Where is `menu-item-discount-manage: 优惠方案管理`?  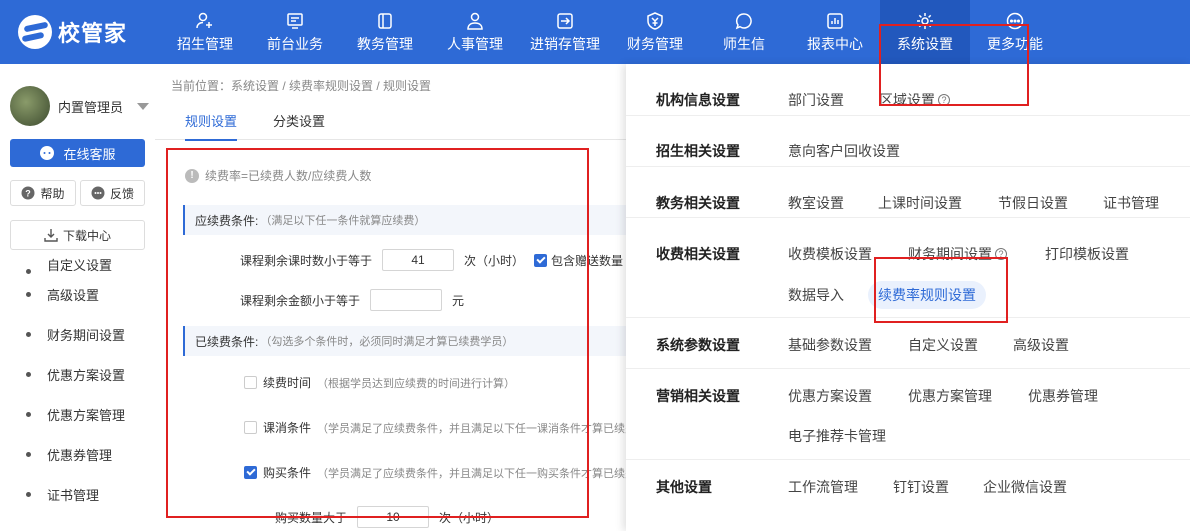 menu-item-discount-manage: 优惠方案管理 is located at coordinates (950, 396).